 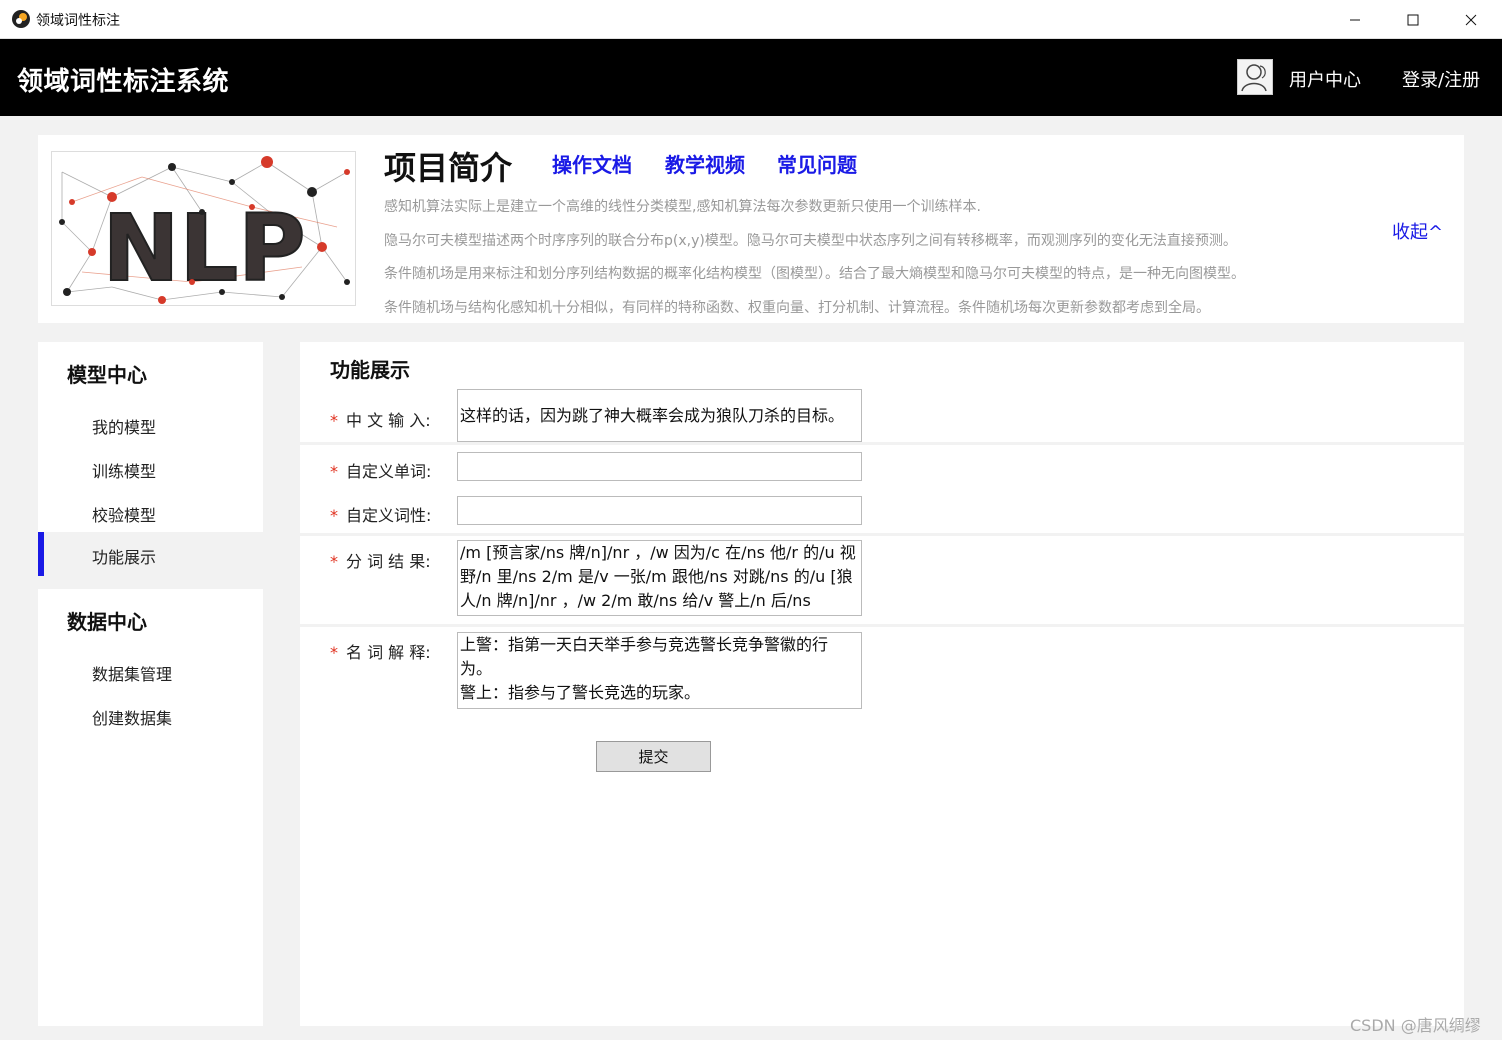 I want to click on sidebar-item-feature-demo: 功能展示, so click(x=150, y=554).